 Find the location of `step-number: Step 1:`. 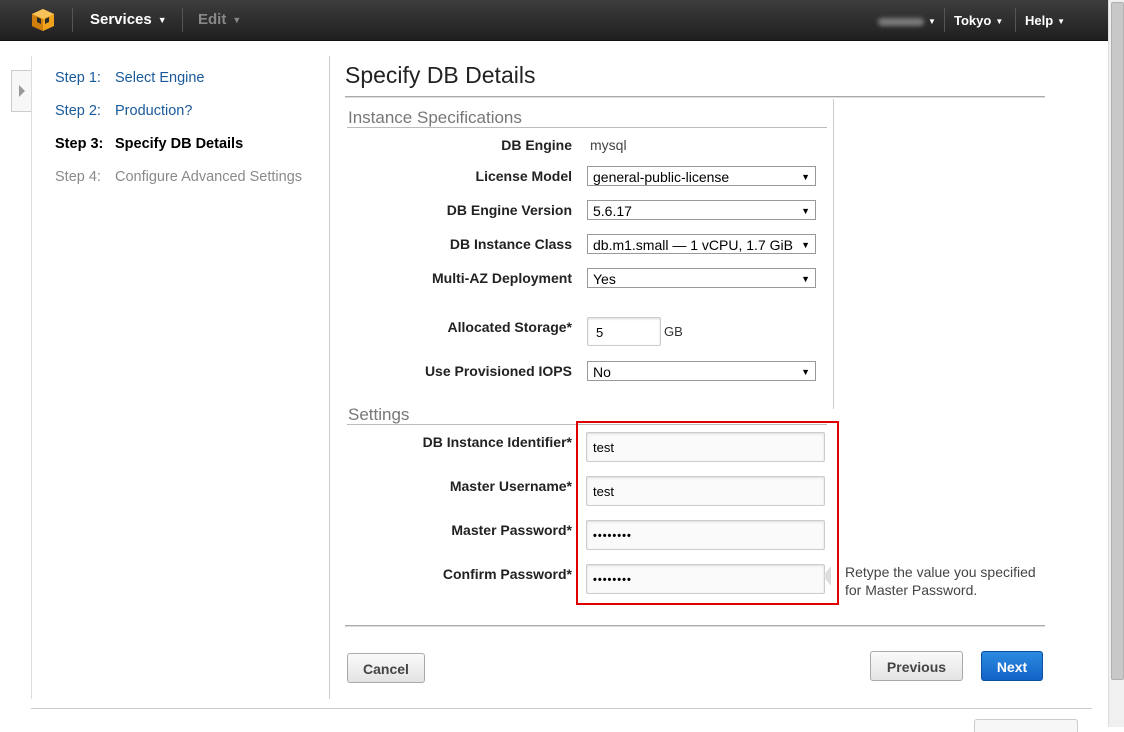

step-number: Step 1: is located at coordinates (78, 78).